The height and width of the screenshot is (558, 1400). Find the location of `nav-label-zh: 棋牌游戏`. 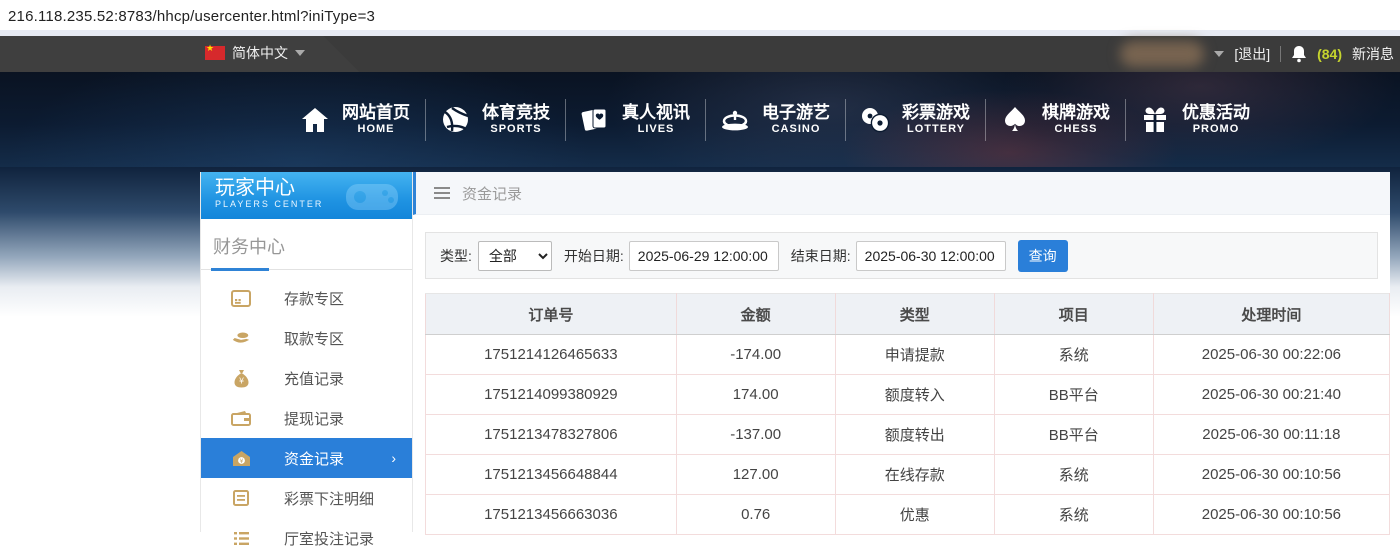

nav-label-zh: 棋牌游戏 is located at coordinates (1076, 112).